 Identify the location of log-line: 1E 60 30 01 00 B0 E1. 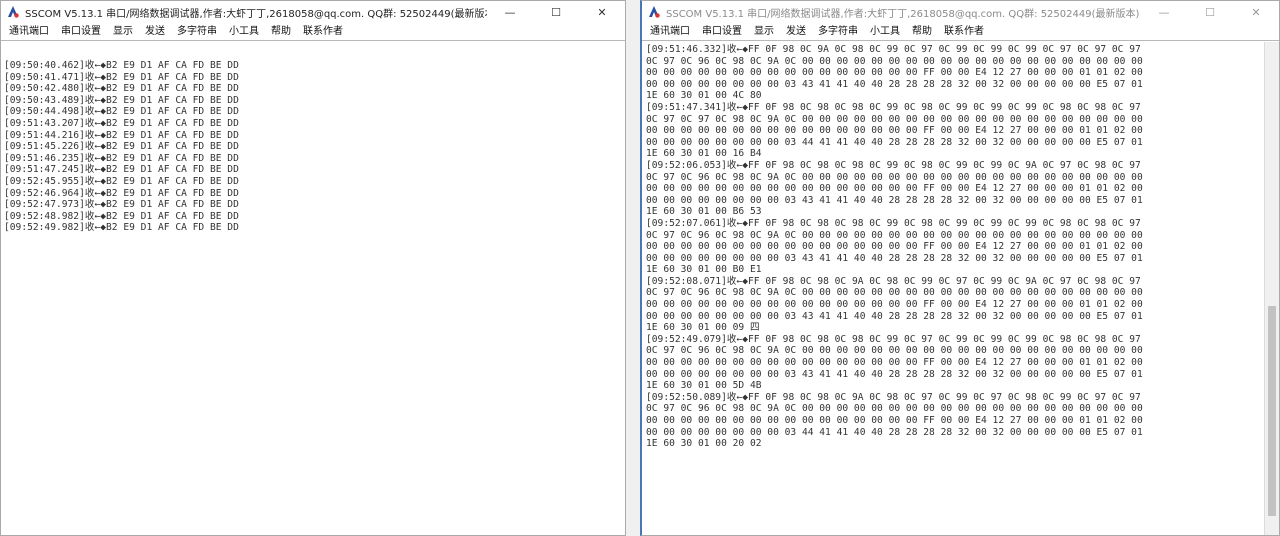
(704, 270).